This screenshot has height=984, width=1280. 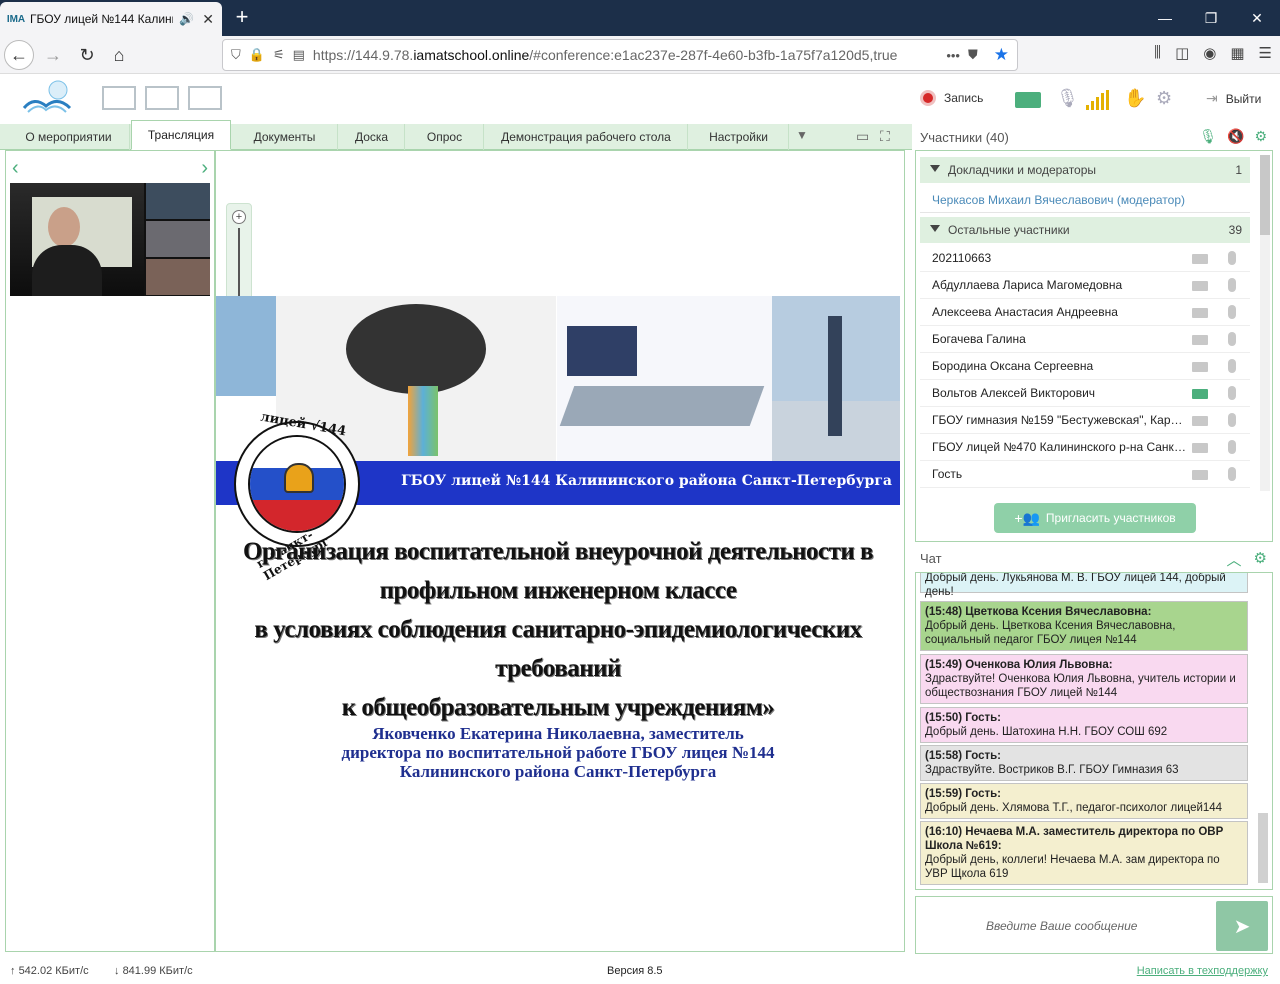 I want to click on speaker-icon: 🔊, so click(x=186, y=19).